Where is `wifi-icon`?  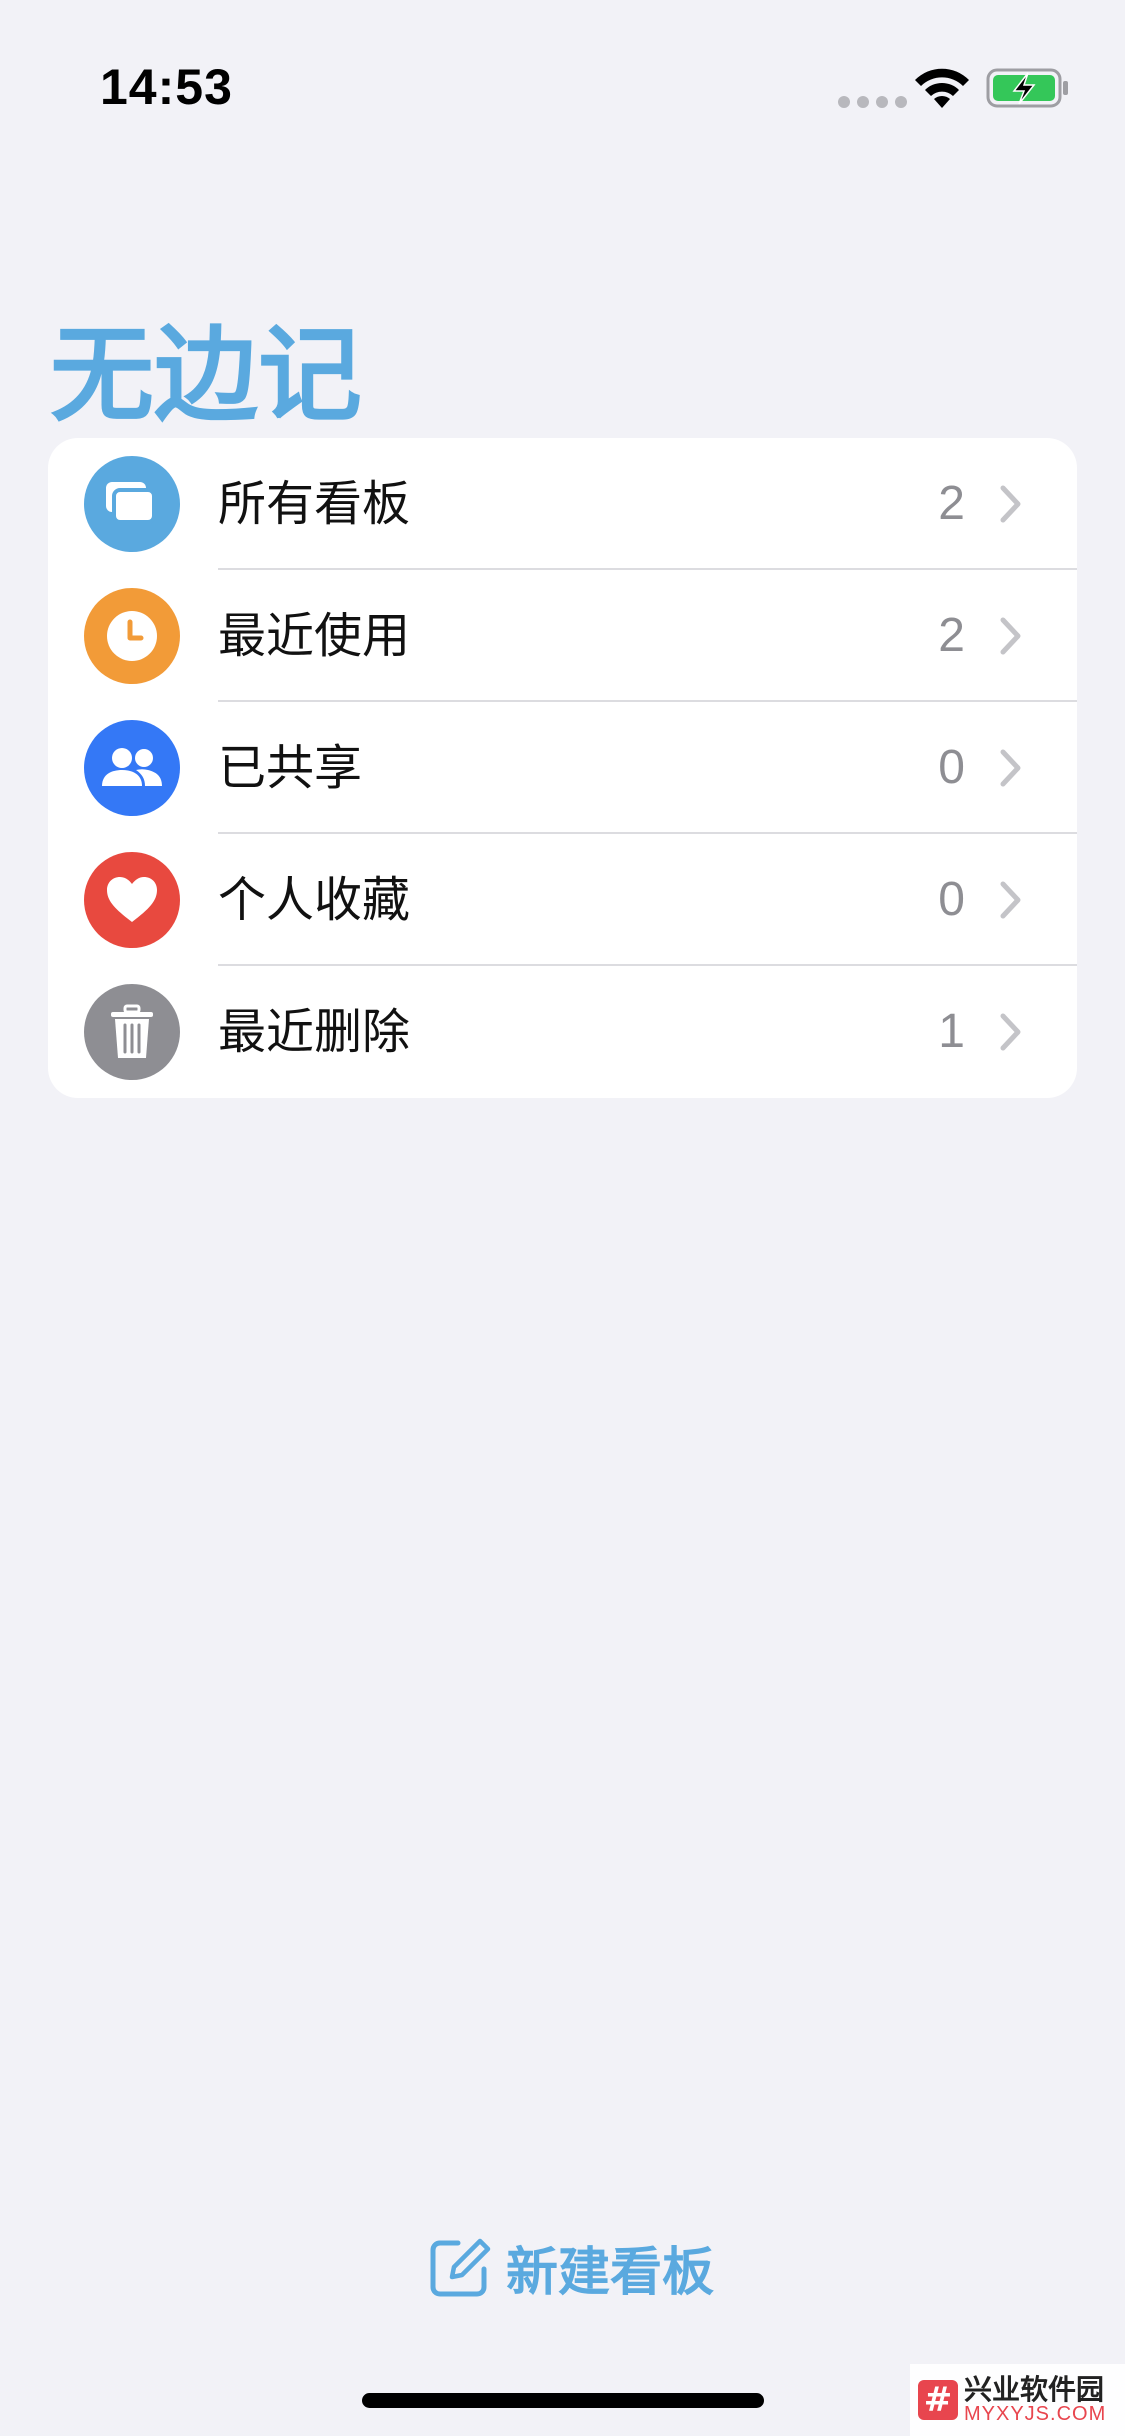
wifi-icon is located at coordinates (942, 88).